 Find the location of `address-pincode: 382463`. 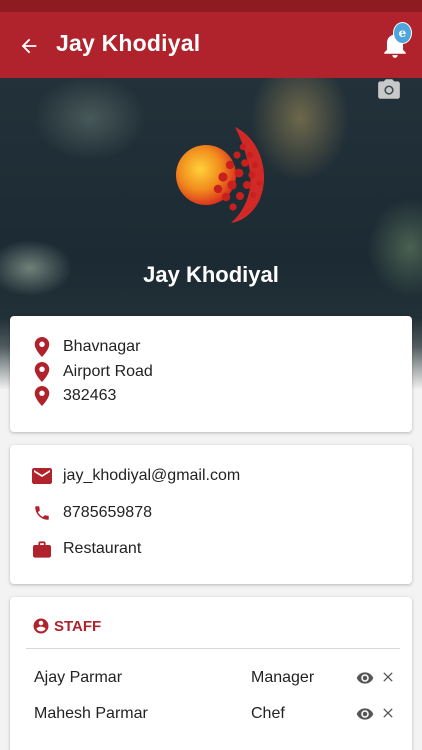

address-pincode: 382463 is located at coordinates (90, 395).